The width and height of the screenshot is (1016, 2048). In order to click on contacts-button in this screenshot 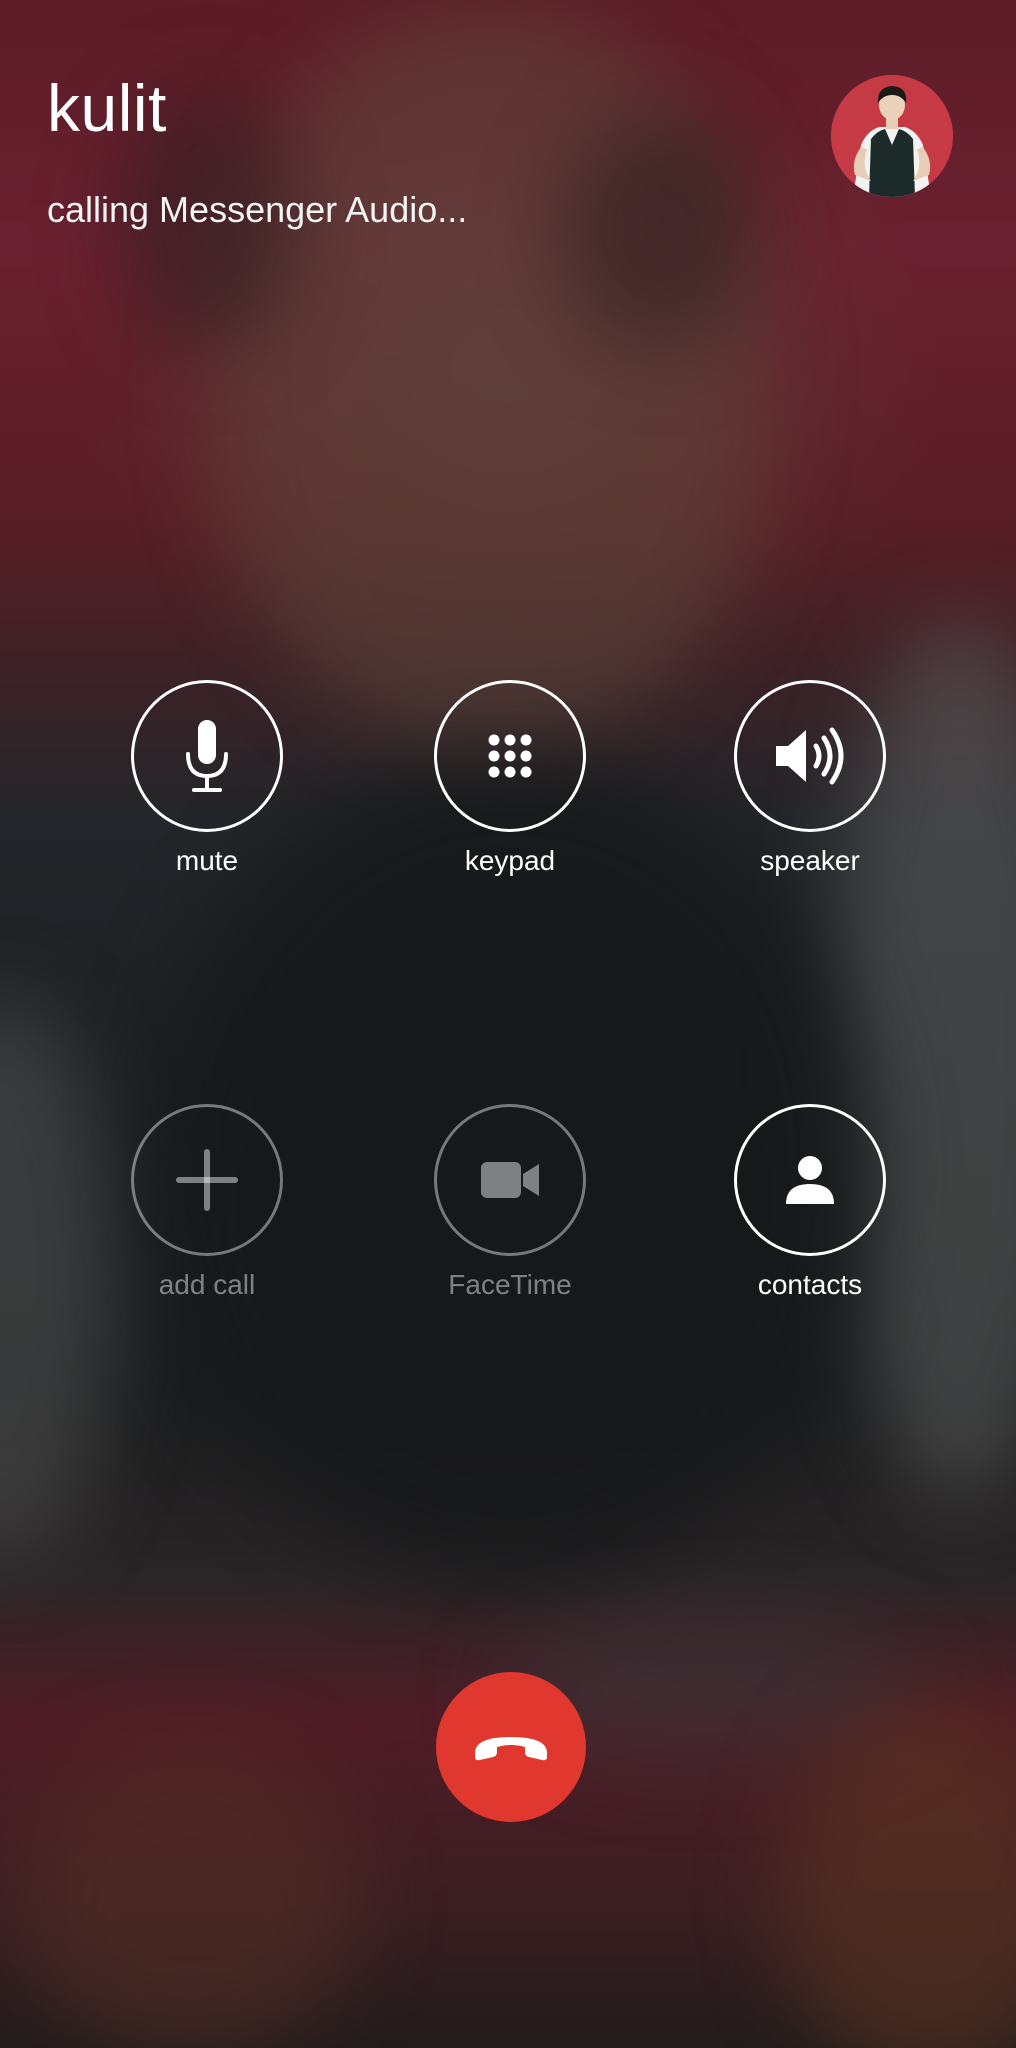, I will do `click(810, 1180)`.